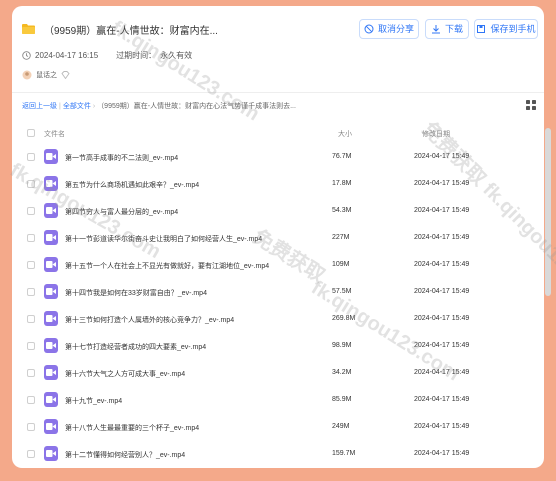  I want to click on file-name: 第五节为什么商场机遇如此艰辛？_ev-.mp4, so click(190, 185).